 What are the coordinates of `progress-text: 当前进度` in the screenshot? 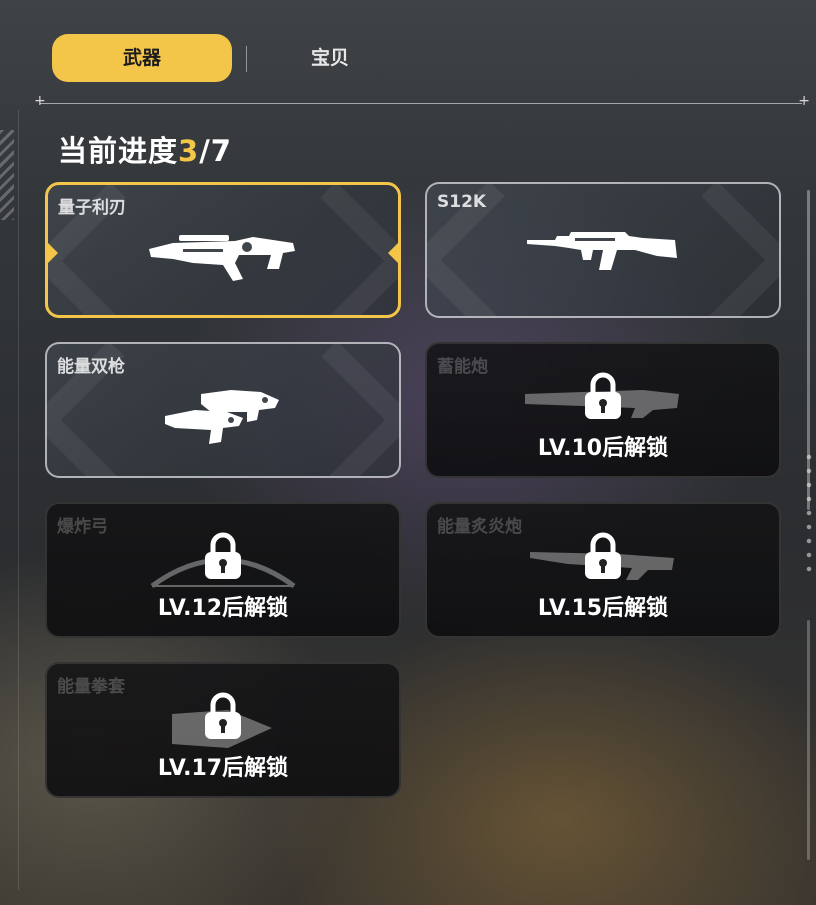 It's located at (118, 151).